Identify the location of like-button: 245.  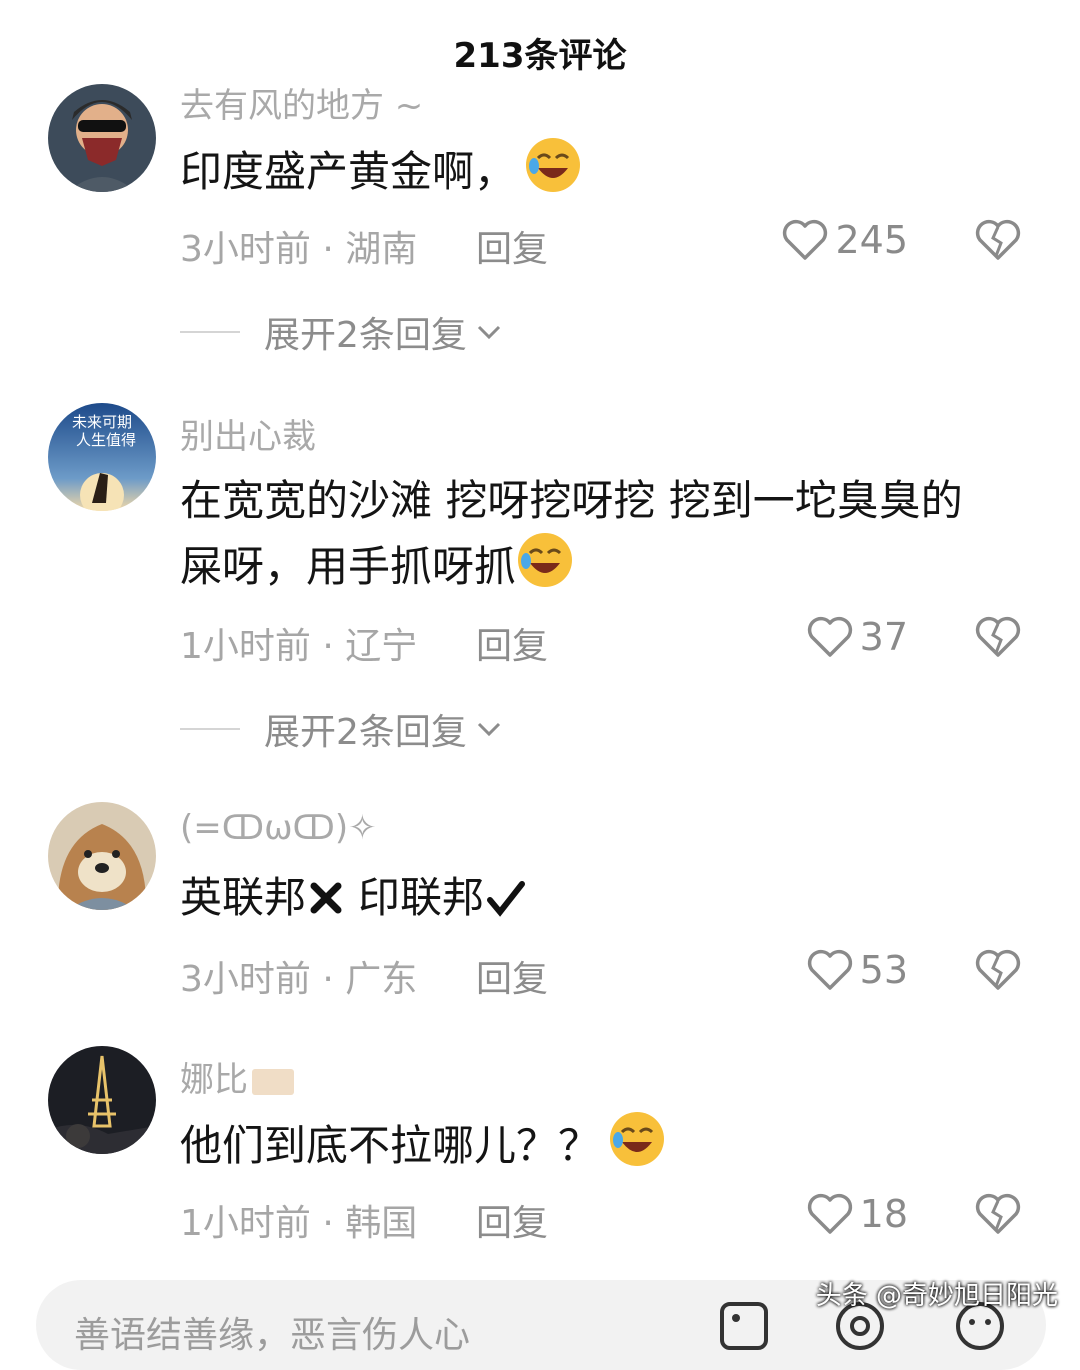
(844, 240).